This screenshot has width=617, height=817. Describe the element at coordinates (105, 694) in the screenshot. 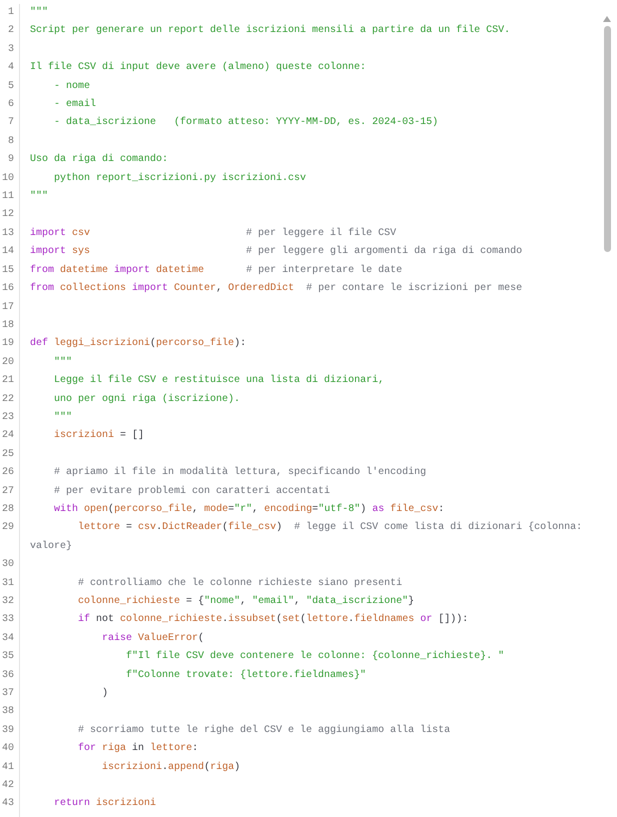

I see `code-line: )` at that location.